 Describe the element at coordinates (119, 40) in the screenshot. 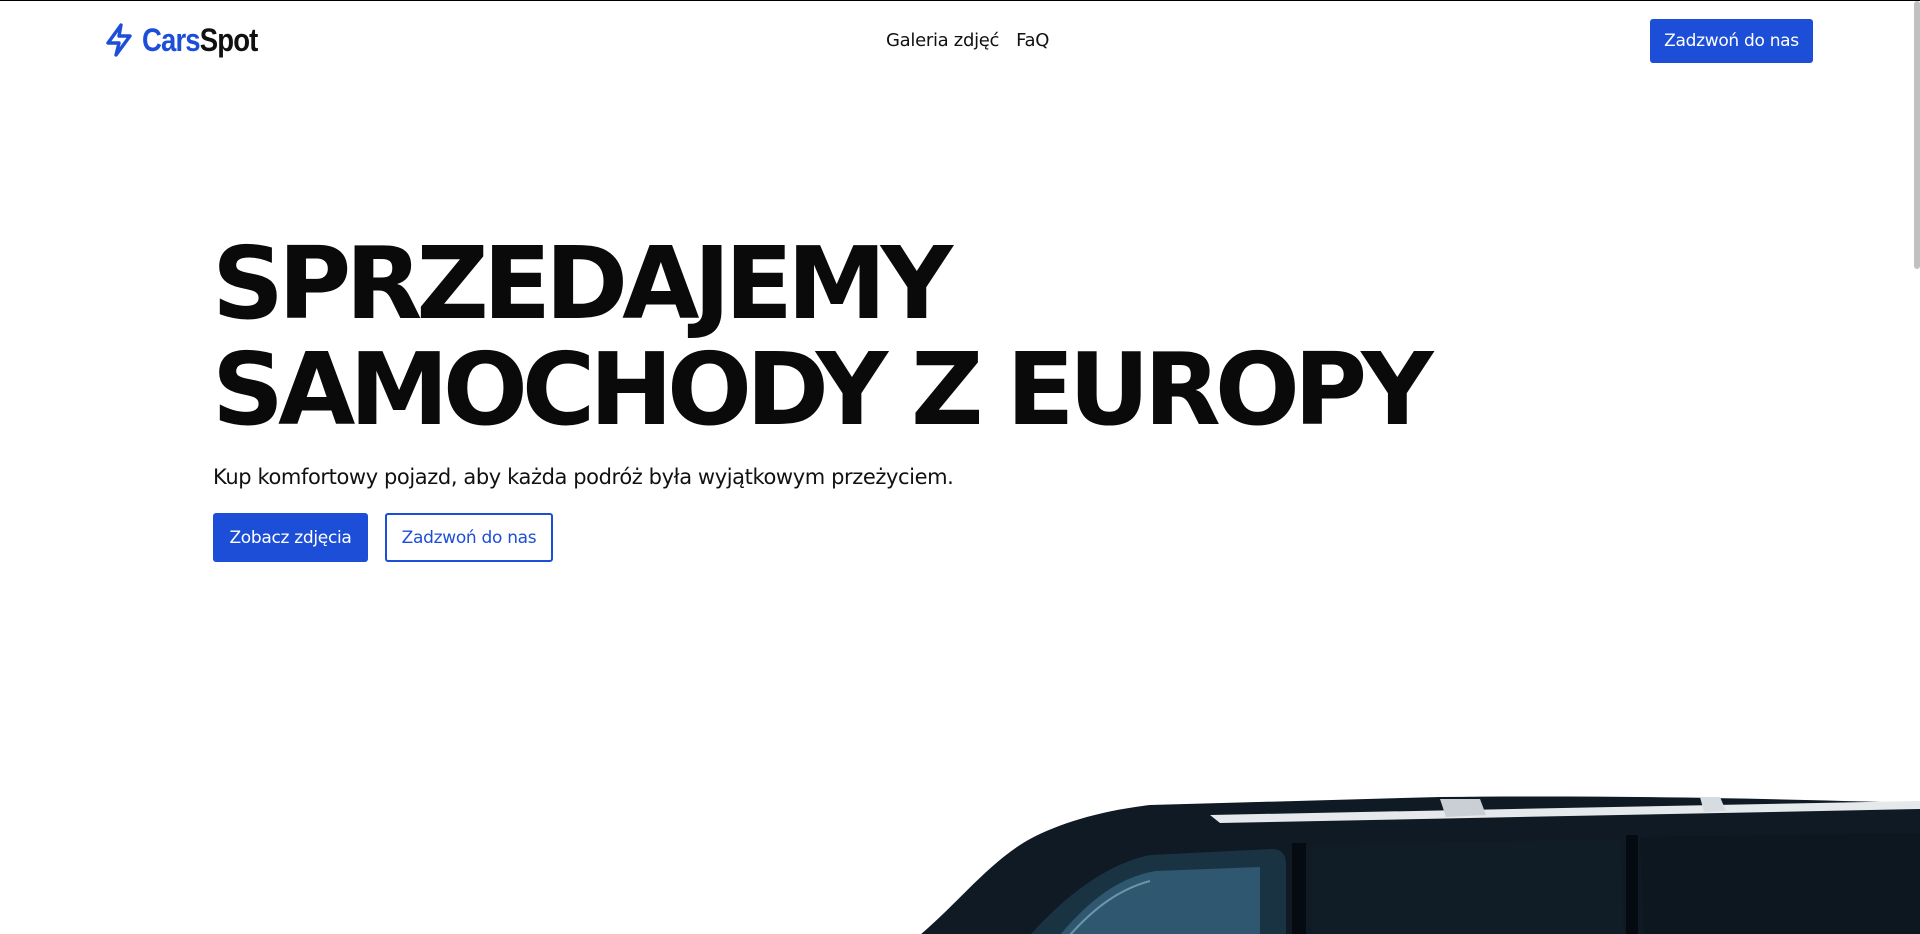

I see `lightning-bolt-icon` at that location.